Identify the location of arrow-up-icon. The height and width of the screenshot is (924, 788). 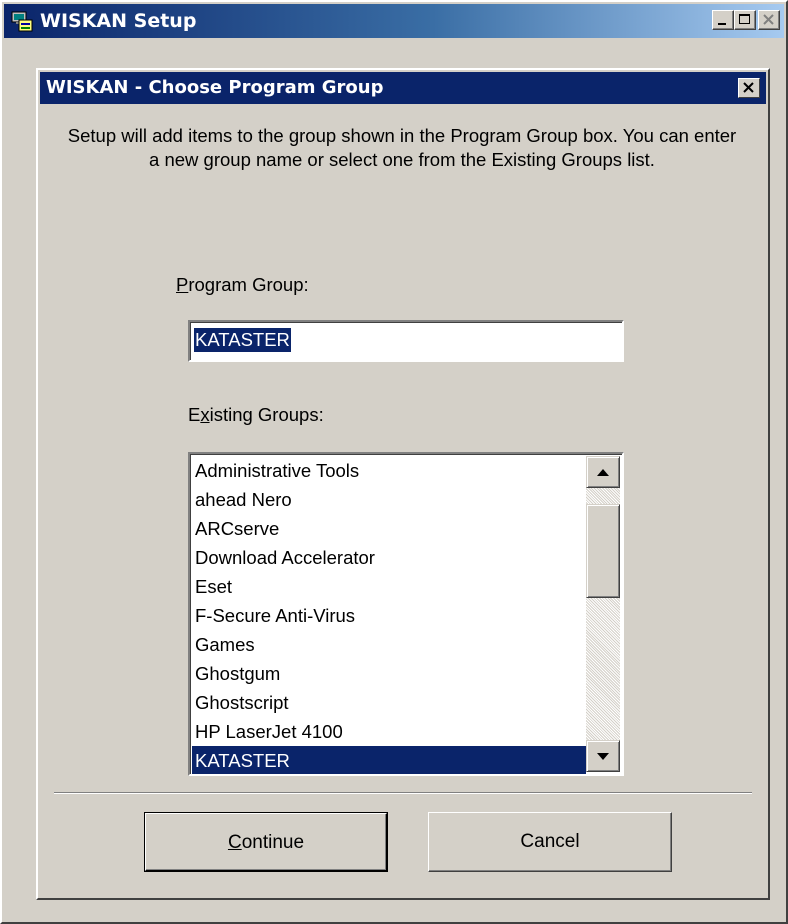
(603, 472).